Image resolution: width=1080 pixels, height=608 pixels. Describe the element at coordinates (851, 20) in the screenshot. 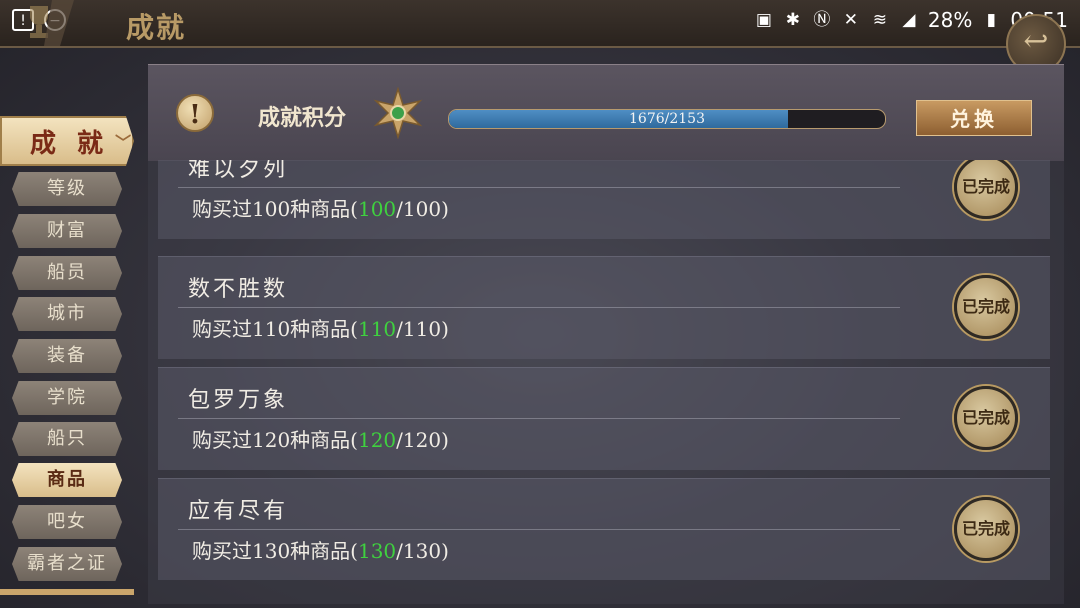

I see `mute-icon: ✕` at that location.